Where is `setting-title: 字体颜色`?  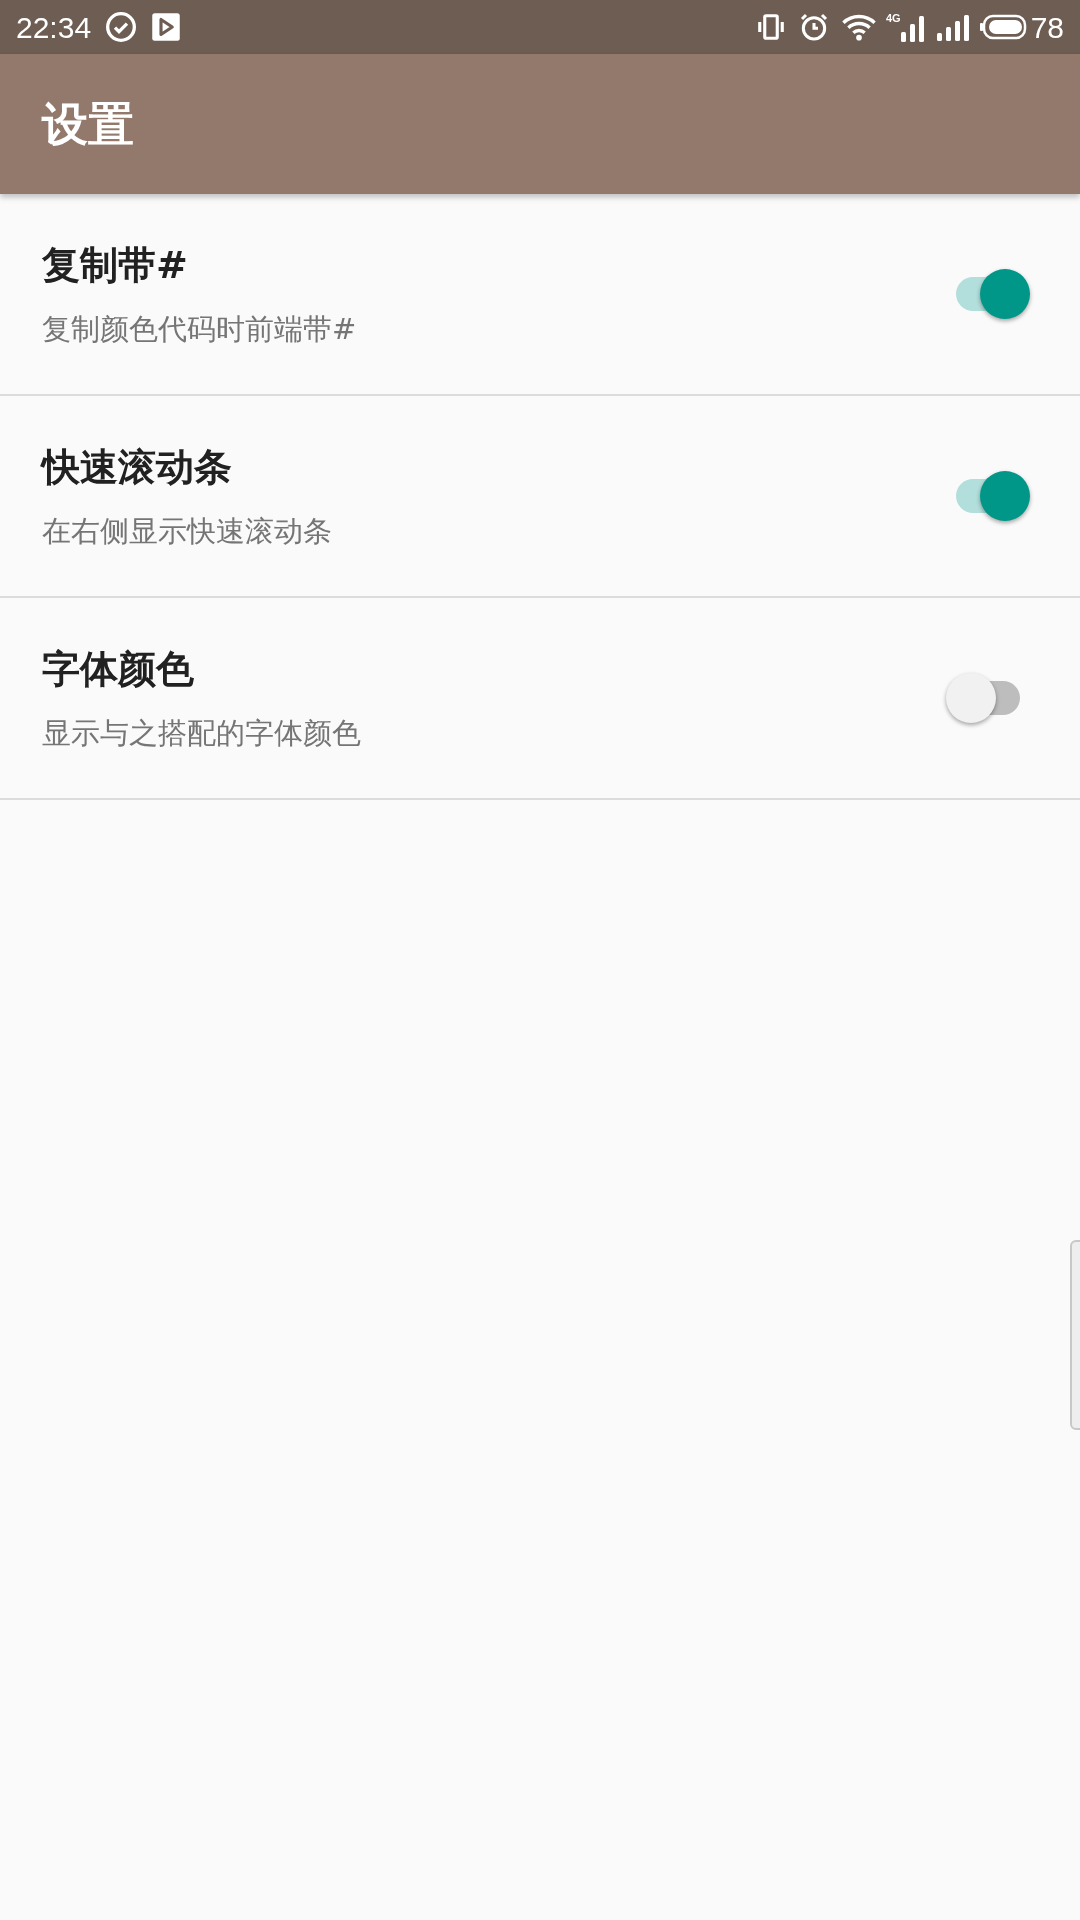
setting-title: 字体颜色 is located at coordinates (118, 669).